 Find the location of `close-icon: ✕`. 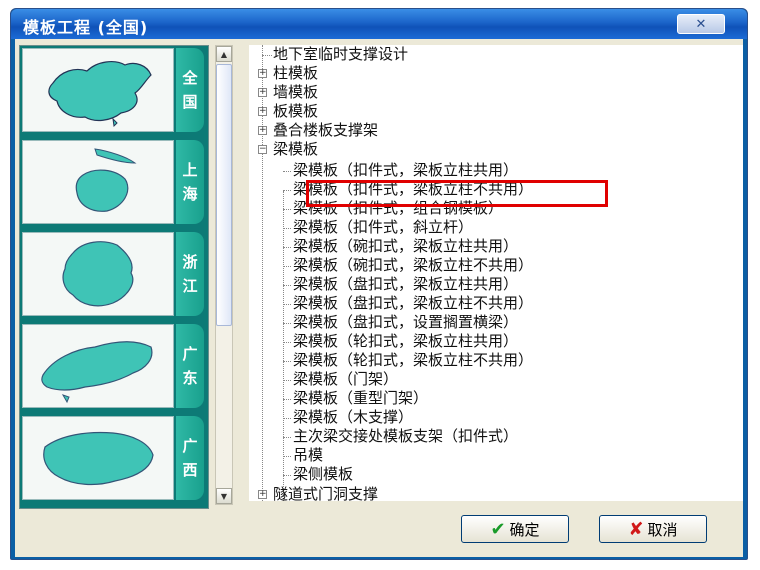

close-icon: ✕ is located at coordinates (701, 24).